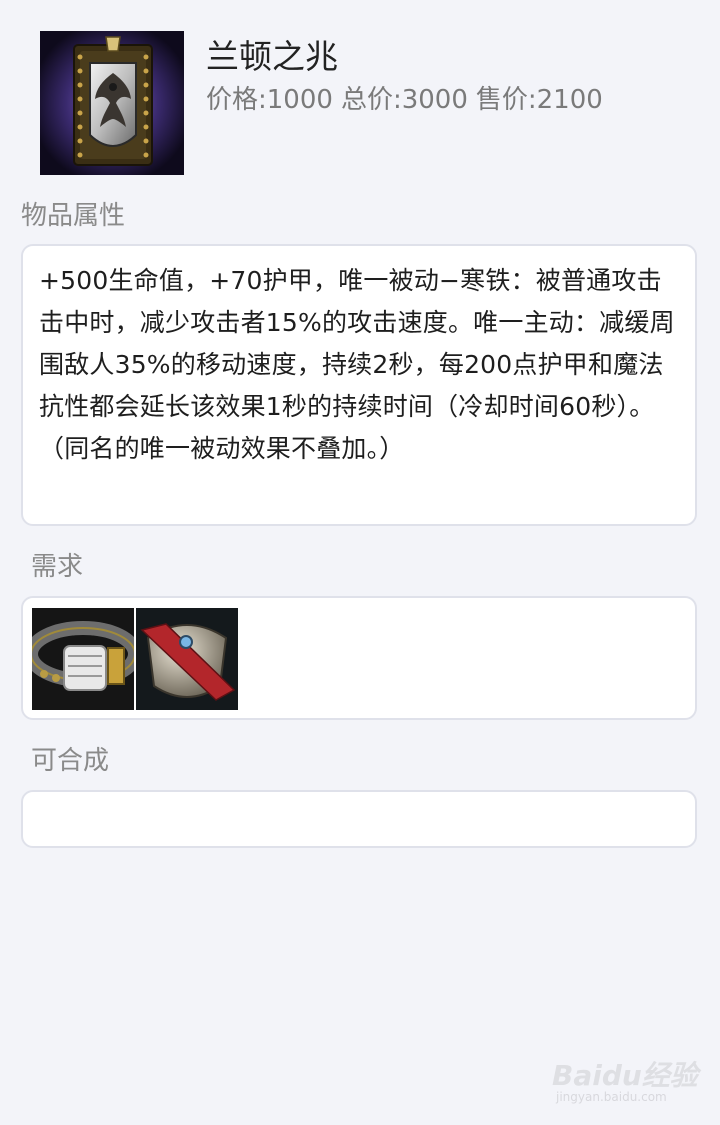 This screenshot has height=1125, width=720. What do you see at coordinates (187, 659) in the screenshot?
I see `warden-mail-icon` at bounding box center [187, 659].